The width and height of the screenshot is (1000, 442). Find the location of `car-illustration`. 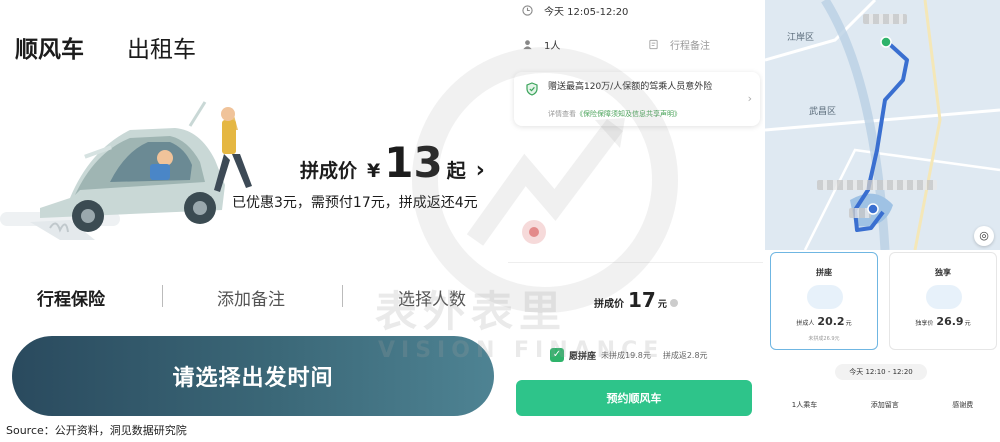

car-illustration is located at coordinates (126, 170).